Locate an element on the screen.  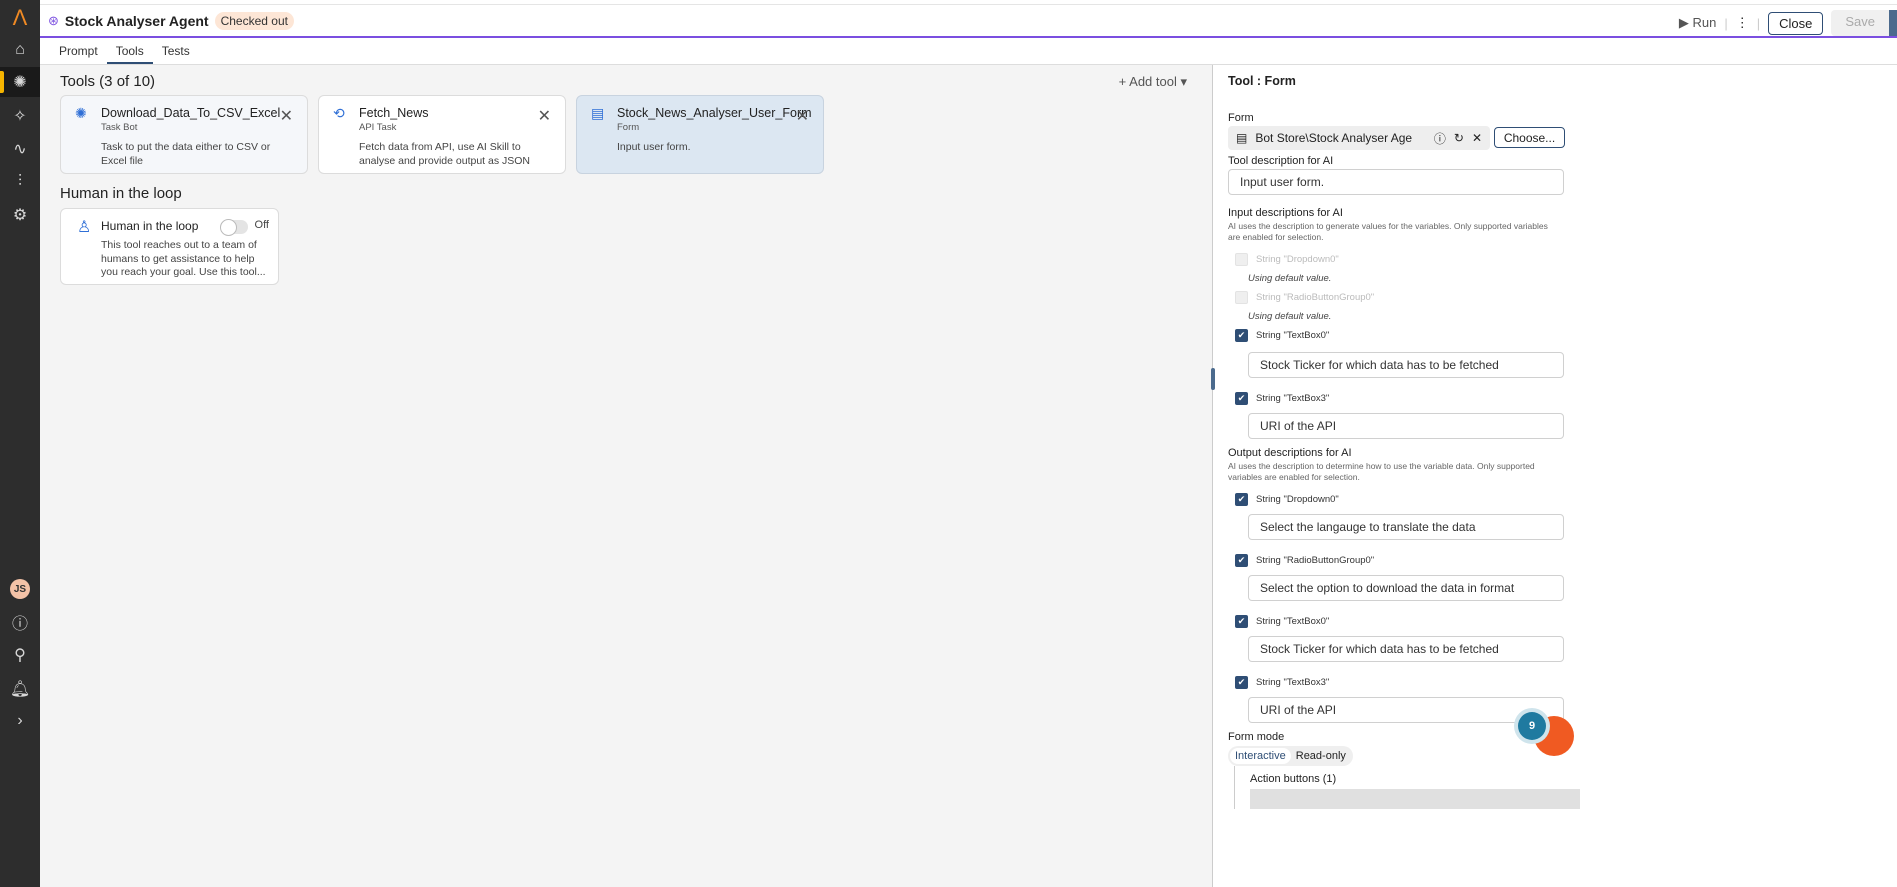
tools-heading: Tools (3 of 10) is located at coordinates (108, 81).